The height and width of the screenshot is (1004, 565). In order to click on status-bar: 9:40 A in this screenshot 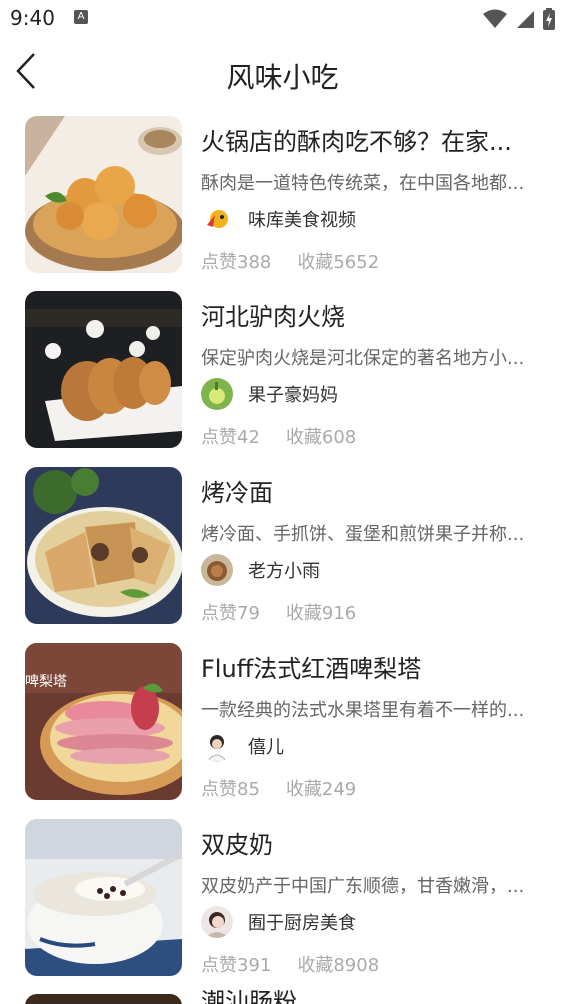, I will do `click(282, 19)`.